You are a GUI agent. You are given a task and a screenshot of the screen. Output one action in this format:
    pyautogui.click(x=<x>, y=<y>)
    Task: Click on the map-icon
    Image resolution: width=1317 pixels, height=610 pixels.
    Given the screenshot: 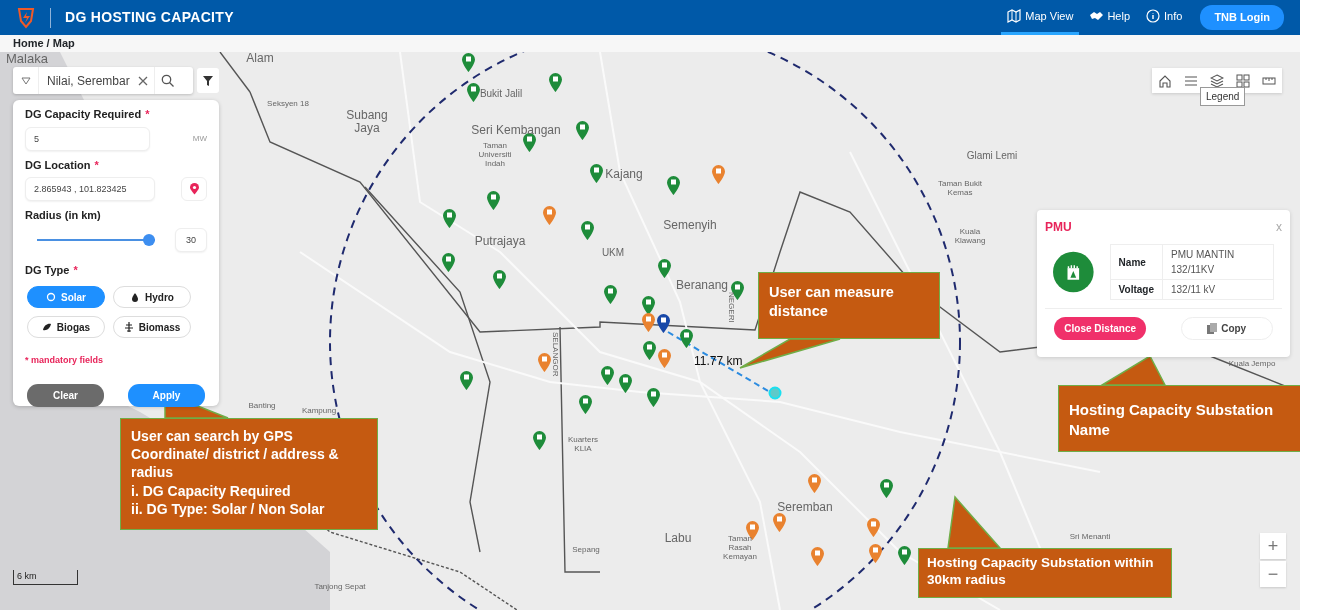 What is the action you would take?
    pyautogui.click(x=1014, y=16)
    